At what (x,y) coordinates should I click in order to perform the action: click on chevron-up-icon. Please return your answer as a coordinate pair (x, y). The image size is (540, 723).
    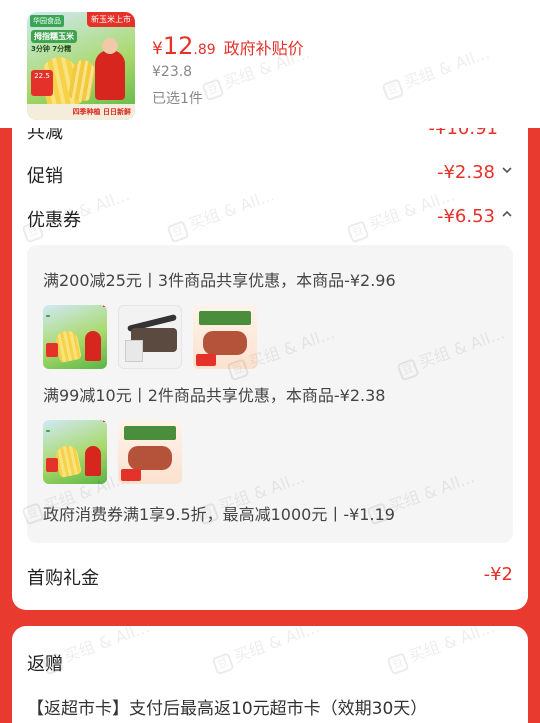
    Looking at the image, I should click on (507, 216).